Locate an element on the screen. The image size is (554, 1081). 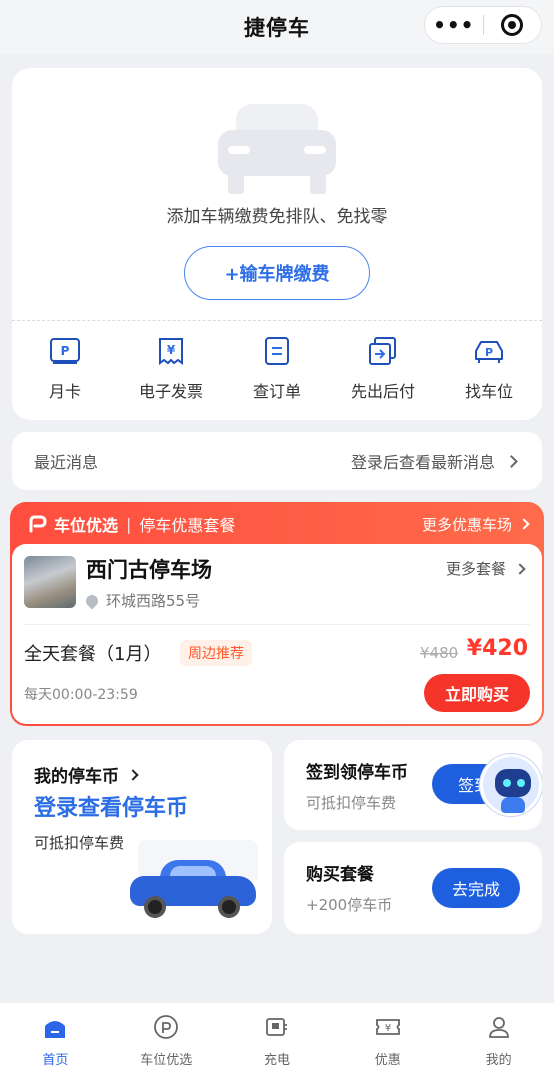
sign-in-title: 签到领停车币 is located at coordinates (357, 773).